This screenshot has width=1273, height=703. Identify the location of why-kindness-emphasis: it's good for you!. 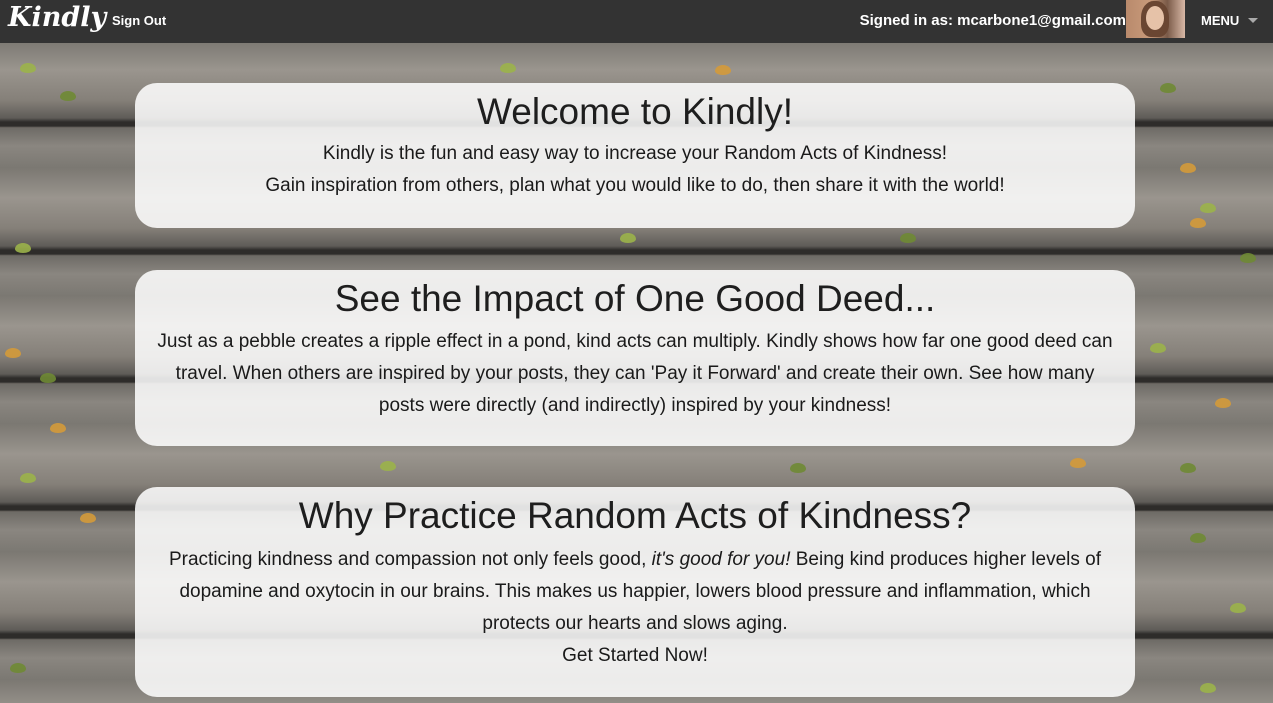
(721, 559).